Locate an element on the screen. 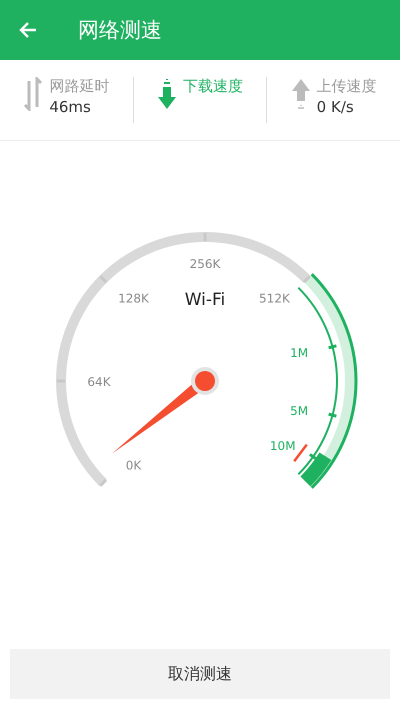 The image size is (400, 705). scale-label: 512K is located at coordinates (274, 299).